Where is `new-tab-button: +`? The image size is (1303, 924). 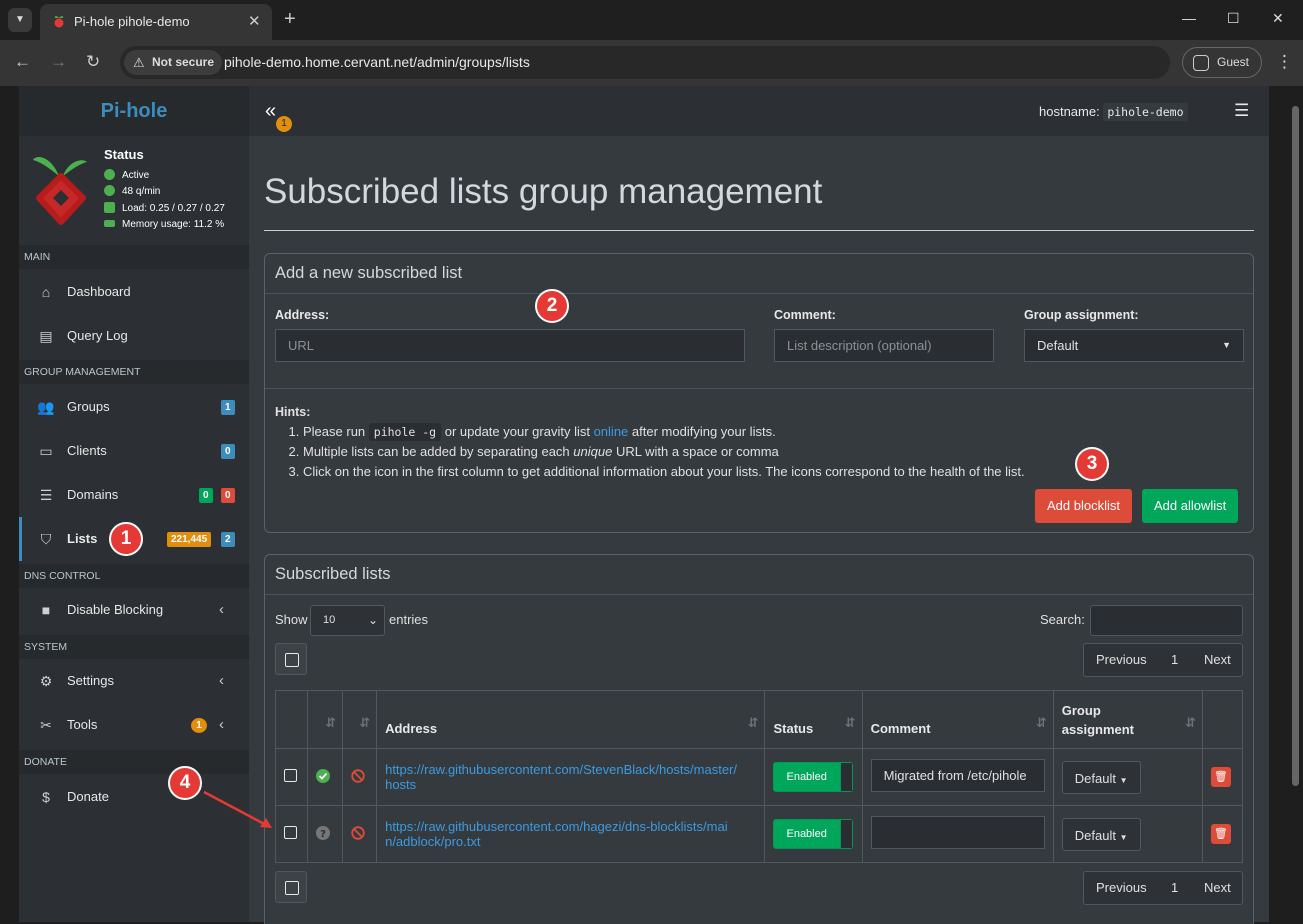 new-tab-button: + is located at coordinates (290, 19).